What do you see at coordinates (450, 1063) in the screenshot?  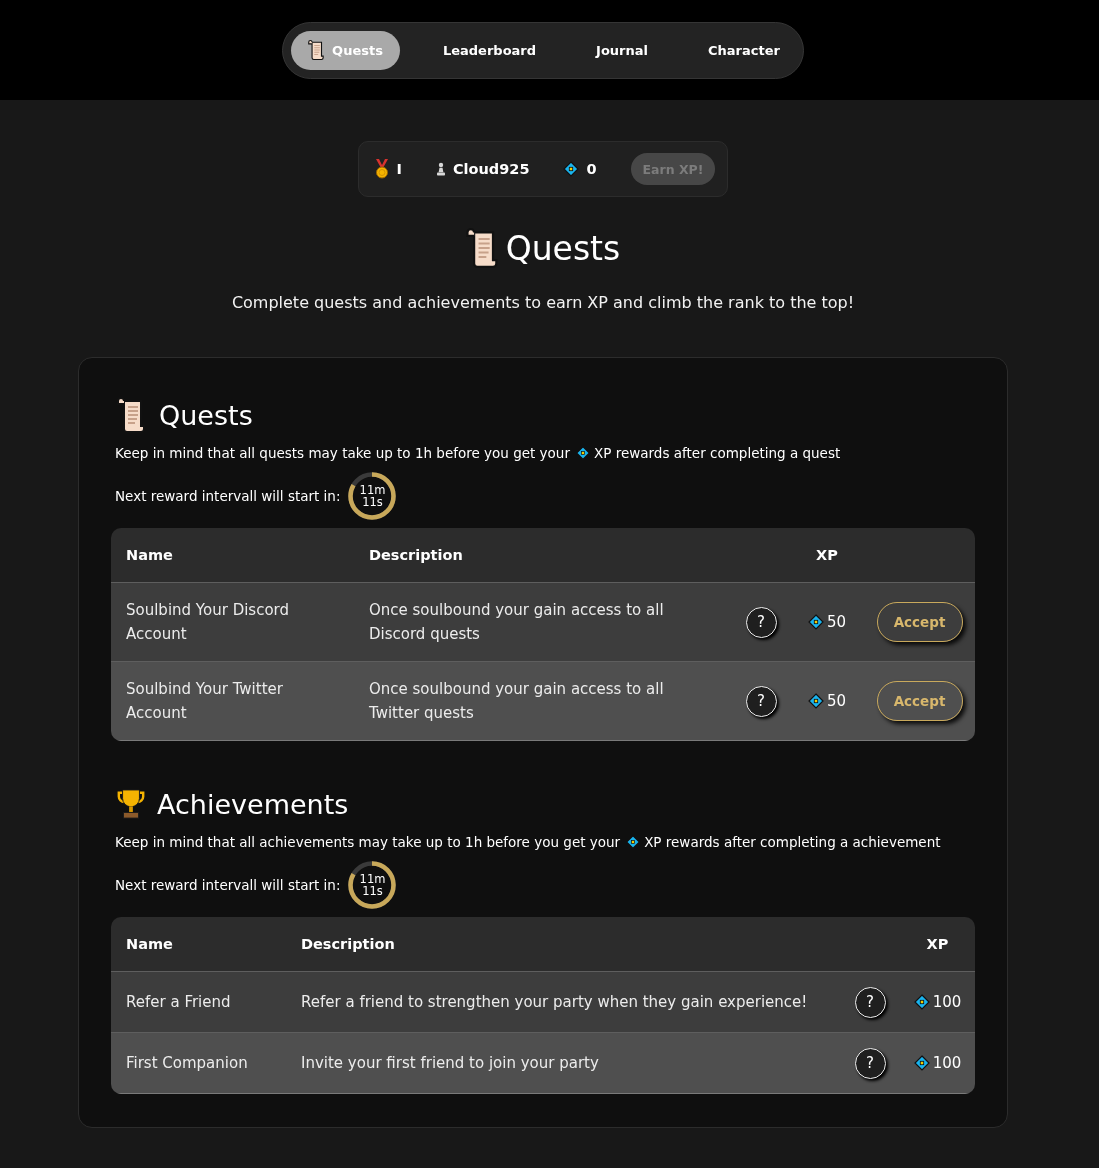 I see `row-description: Invite your first friend to join your party` at bounding box center [450, 1063].